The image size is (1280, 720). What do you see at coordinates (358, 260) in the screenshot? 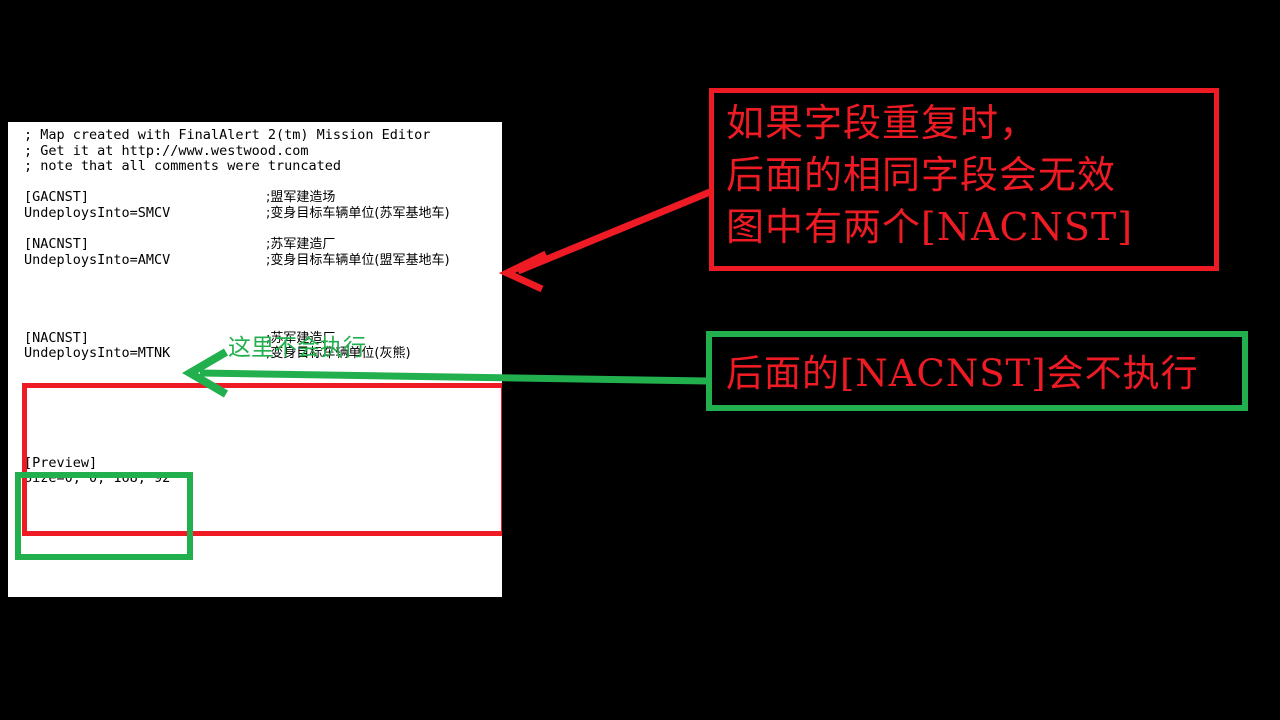
I see `code-comment: ;变身目标车辆单位(盟军基地车)` at bounding box center [358, 260].